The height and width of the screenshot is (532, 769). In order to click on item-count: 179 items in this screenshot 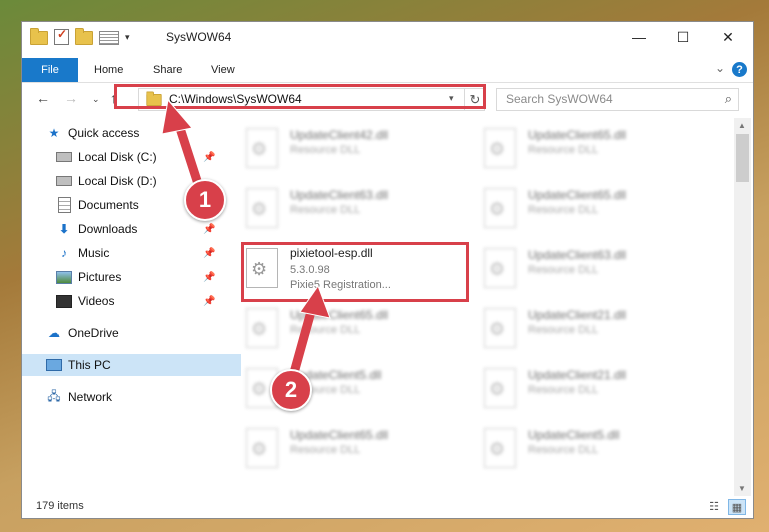, I will do `click(60, 506)`.